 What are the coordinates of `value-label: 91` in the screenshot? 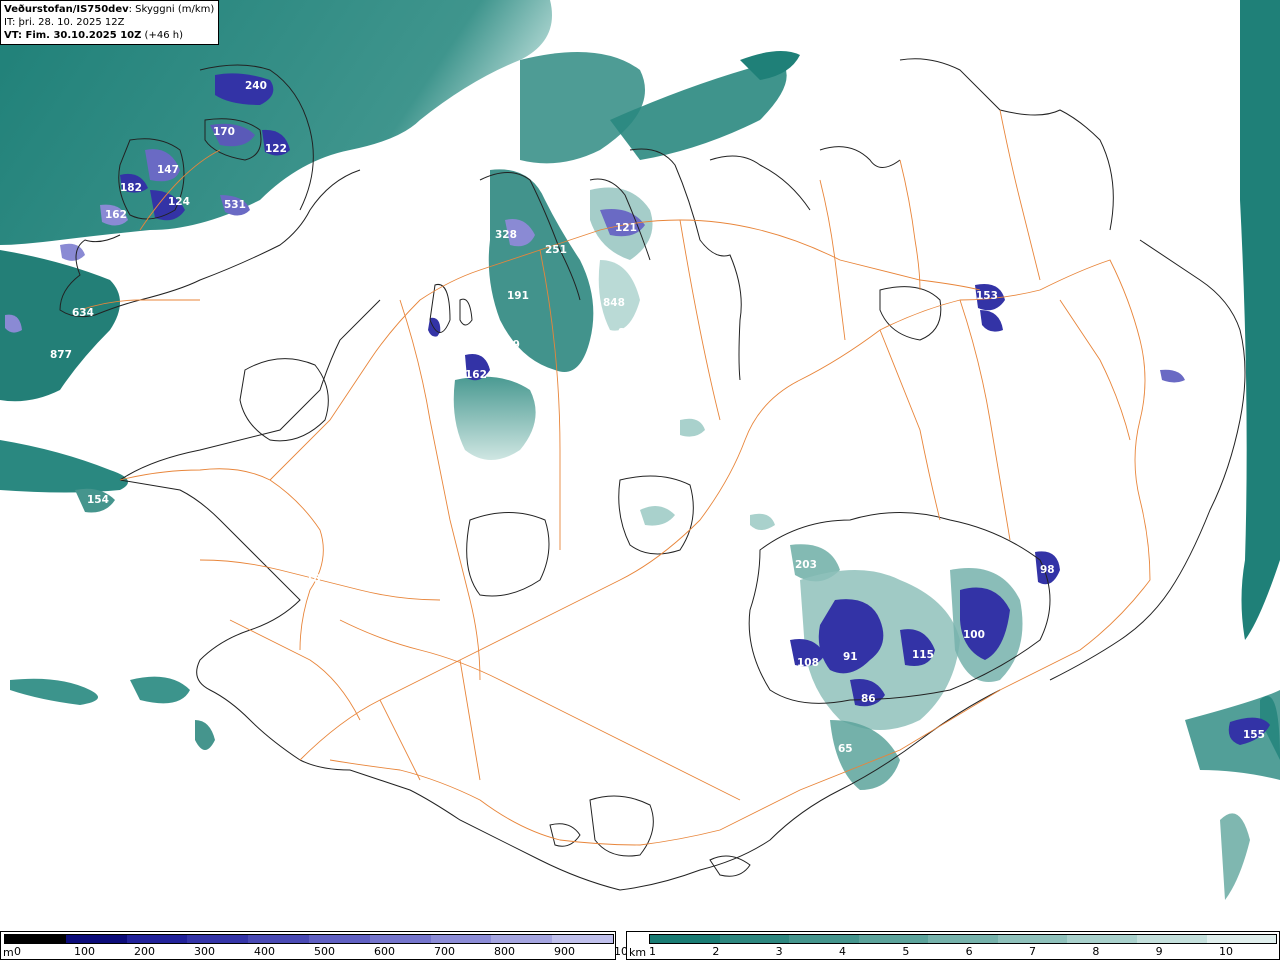 It's located at (850, 657).